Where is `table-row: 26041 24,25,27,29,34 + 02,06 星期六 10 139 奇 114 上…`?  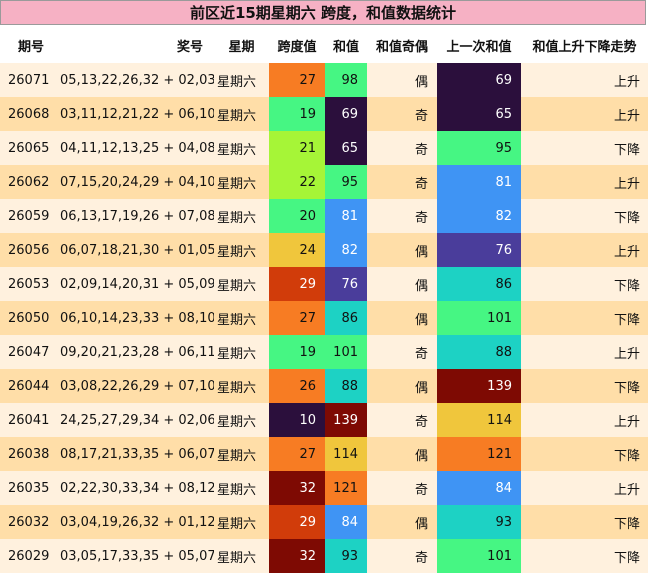 table-row: 26041 24,25,27,29,34 + 02,06 星期六 10 139 奇 114 上… is located at coordinates (324, 420).